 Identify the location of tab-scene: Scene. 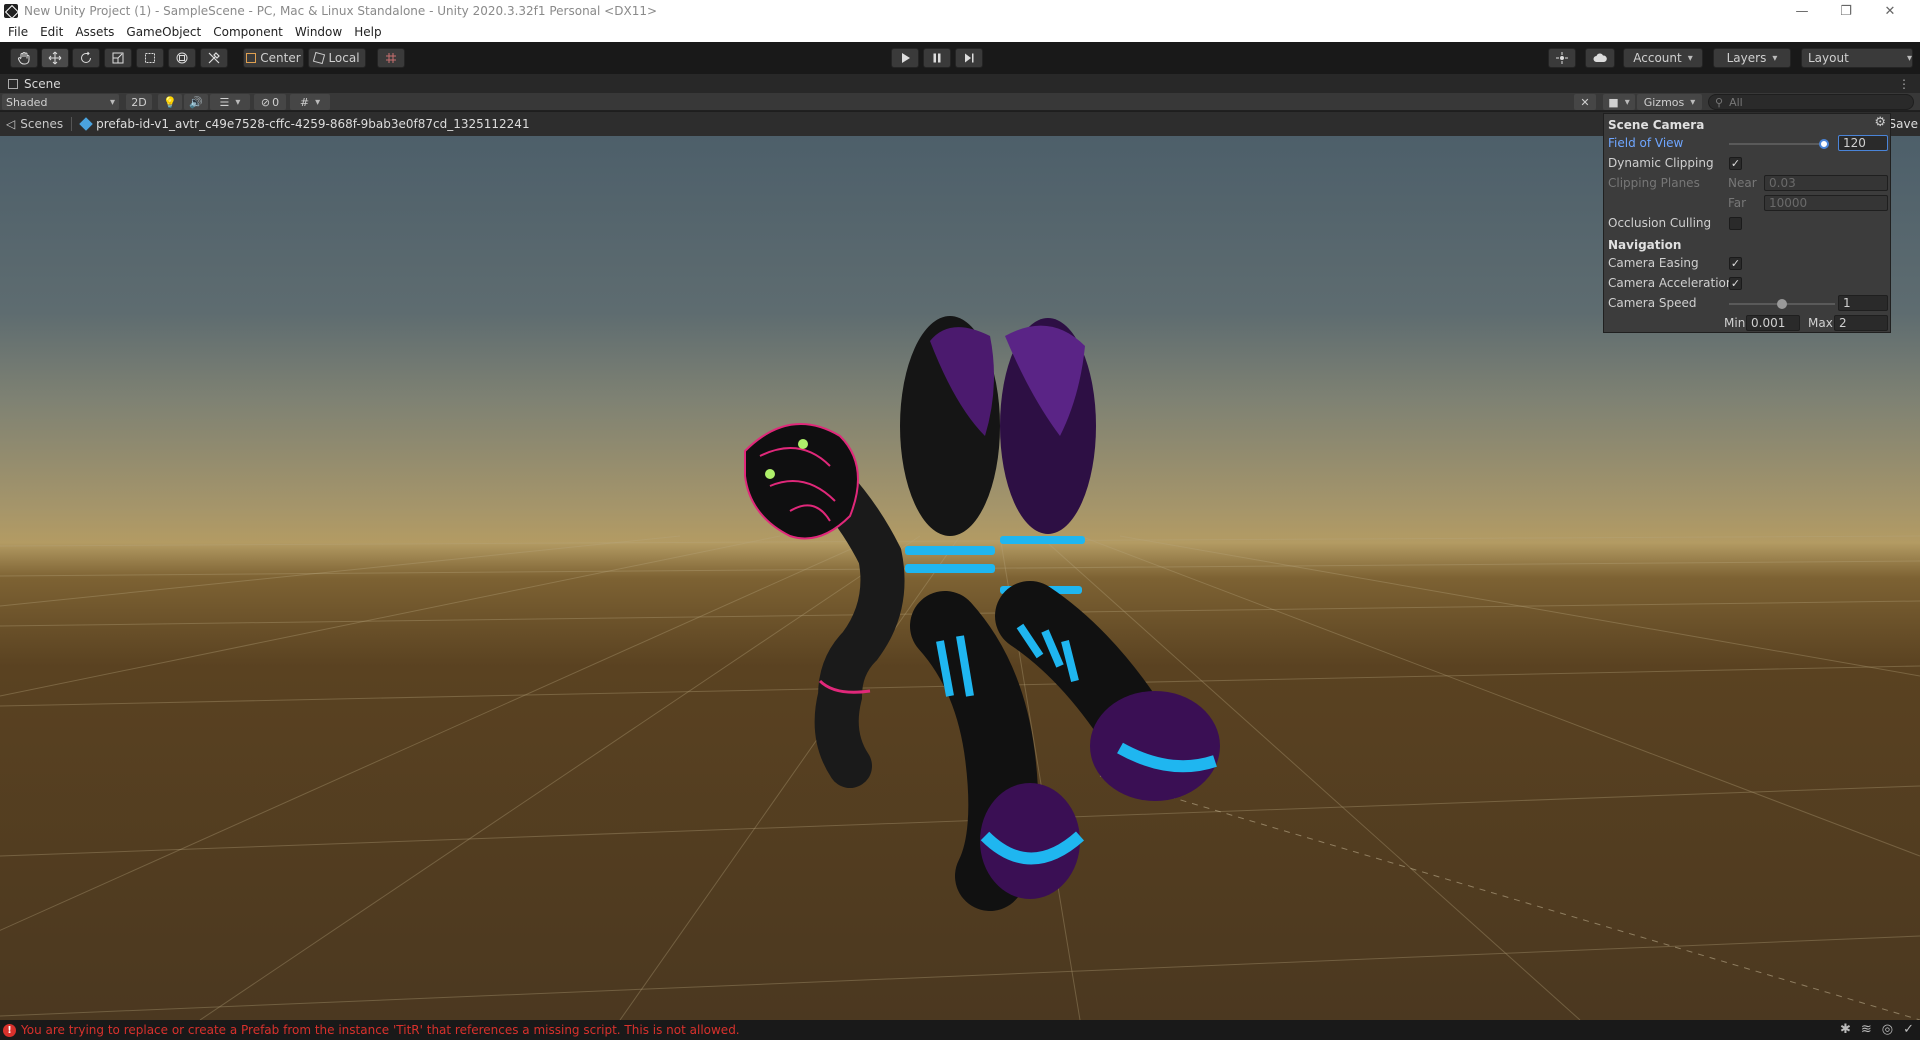
(34, 84).